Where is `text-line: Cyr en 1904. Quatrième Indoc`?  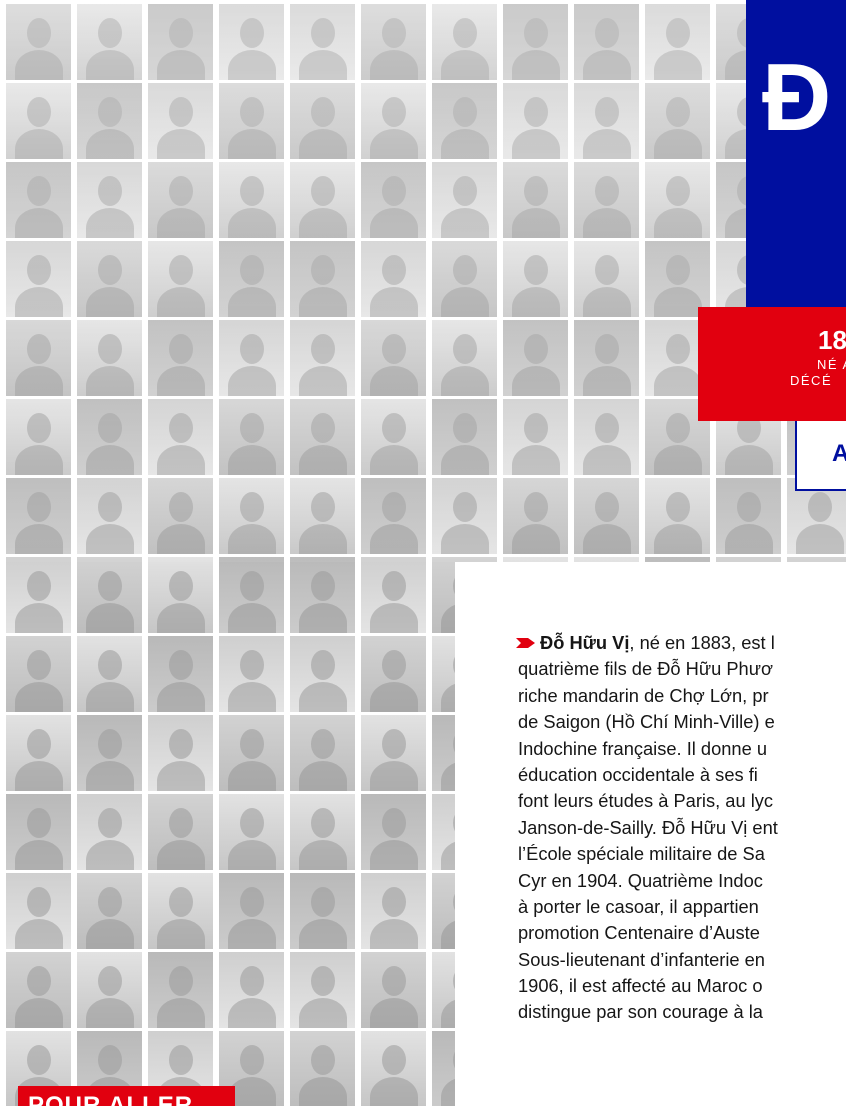 text-line: Cyr en 1904. Quatrième Indoc is located at coordinates (640, 880).